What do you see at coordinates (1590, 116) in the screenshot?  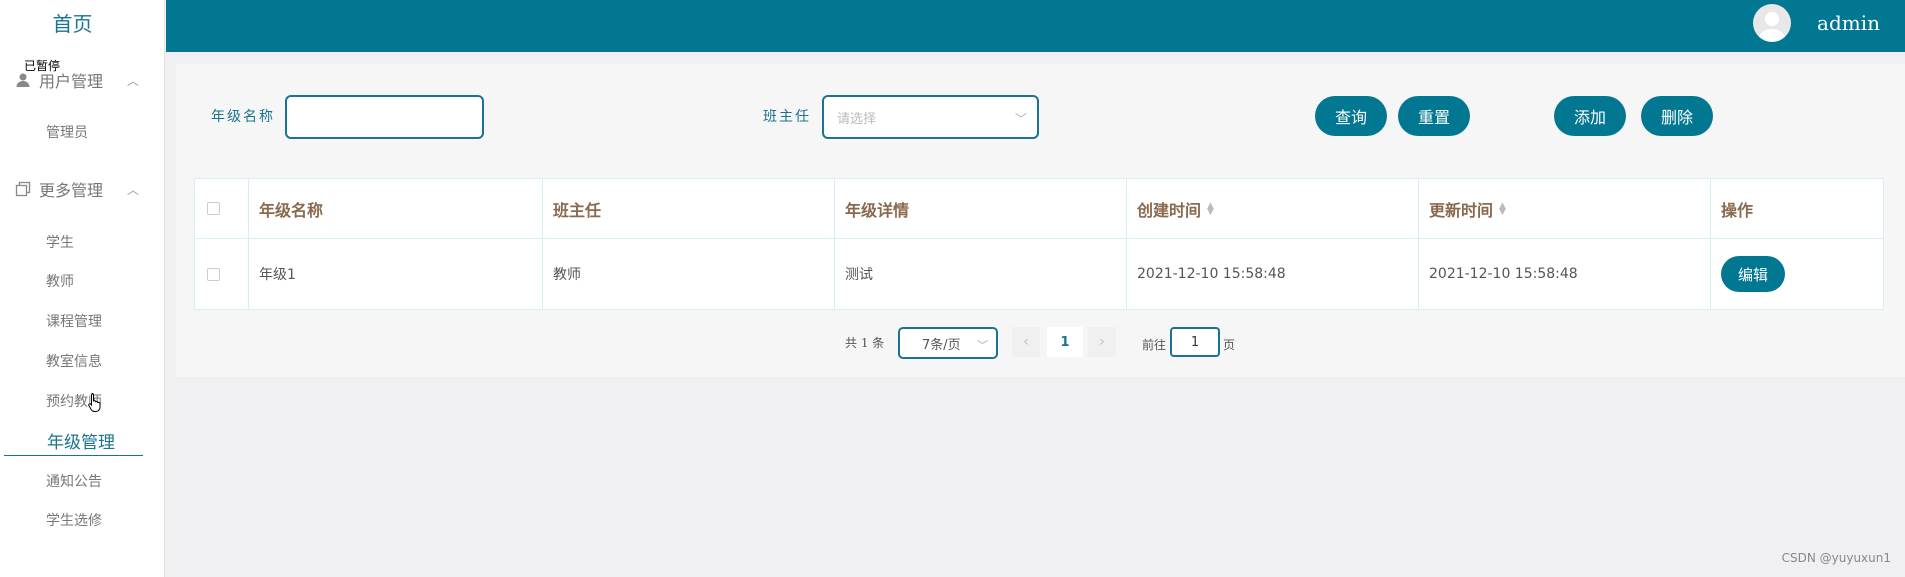 I see `add-button: 添加` at bounding box center [1590, 116].